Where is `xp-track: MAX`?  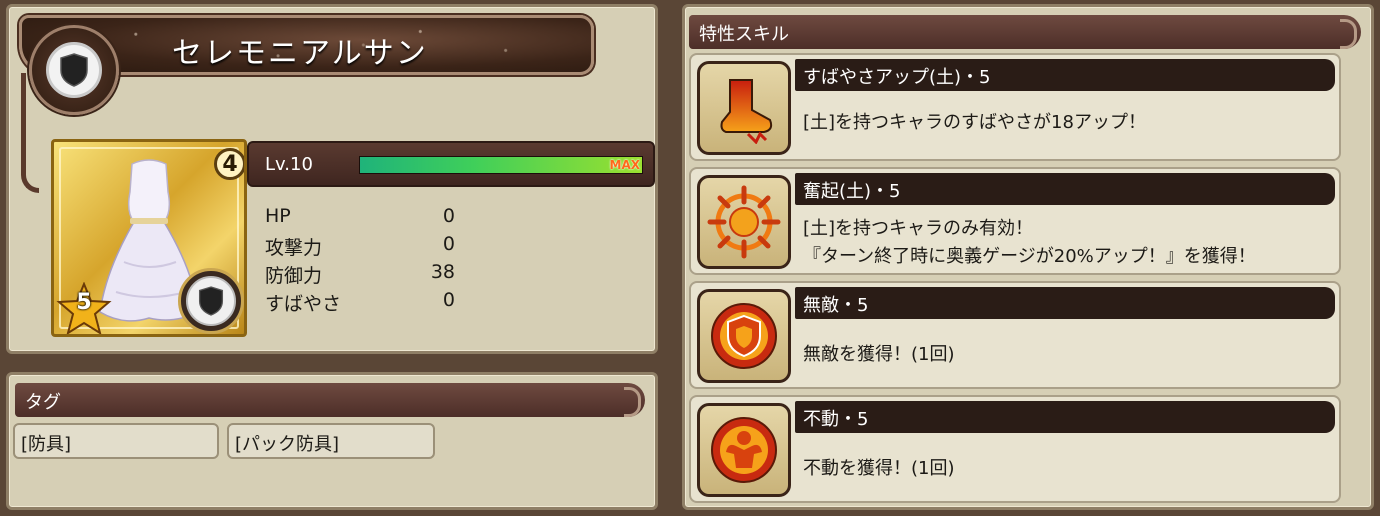 xp-track: MAX is located at coordinates (501, 165).